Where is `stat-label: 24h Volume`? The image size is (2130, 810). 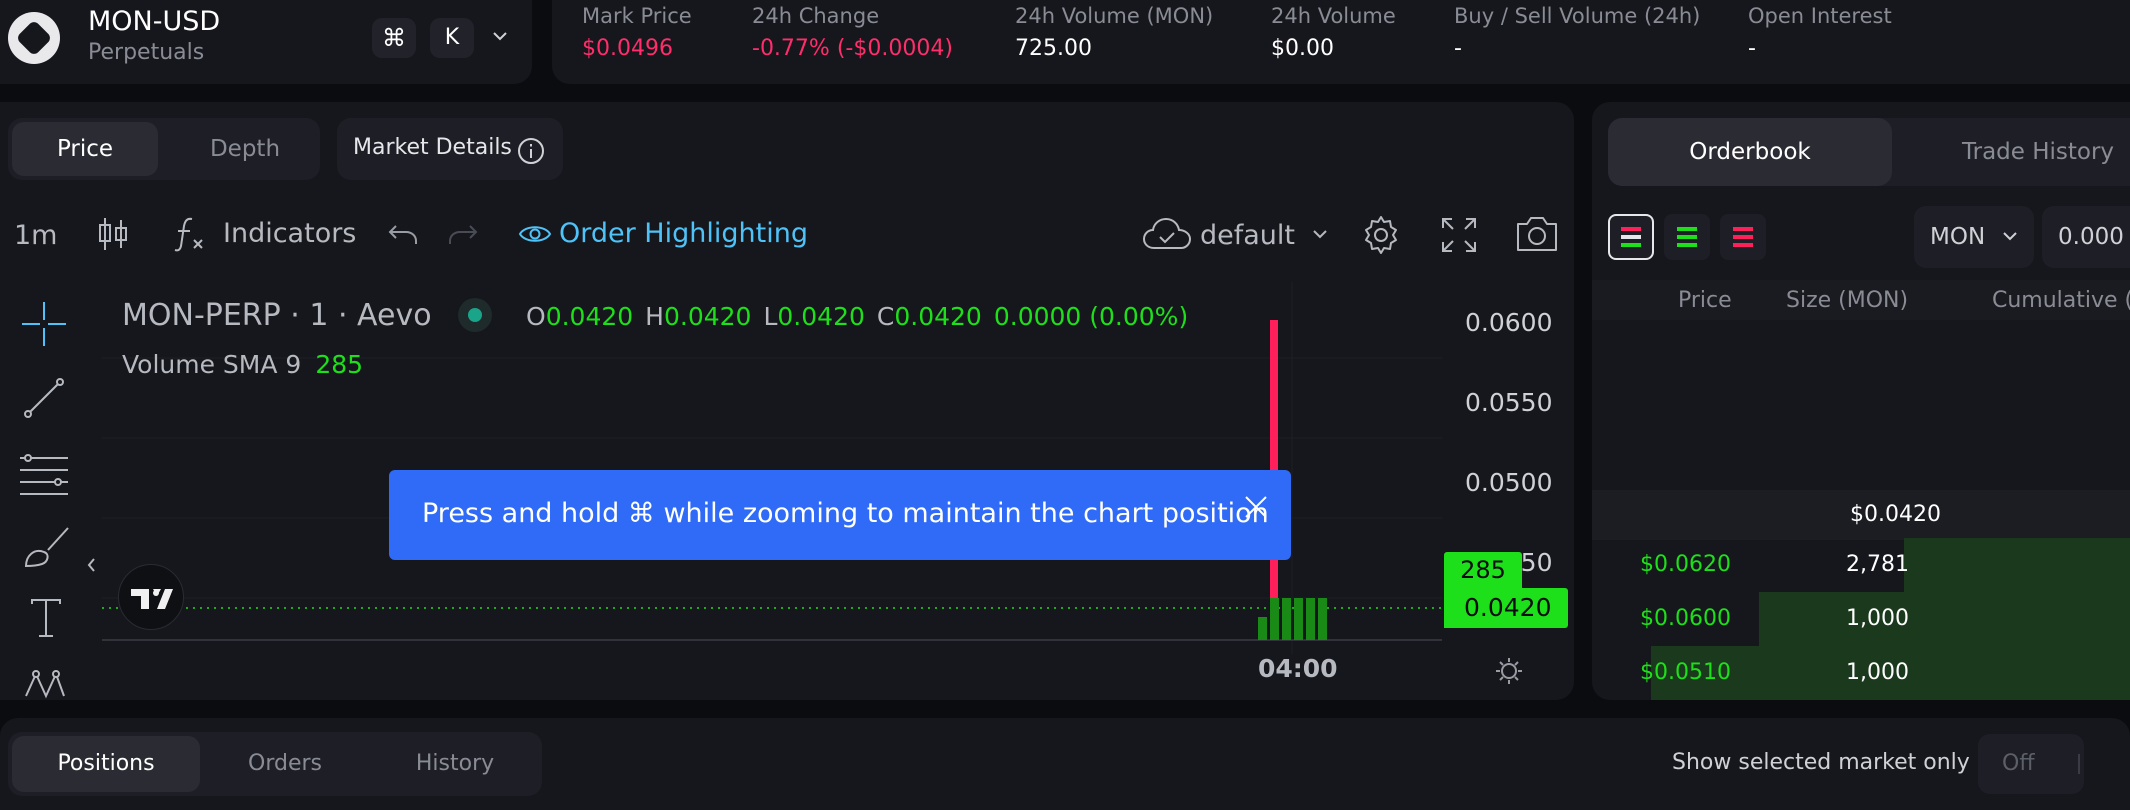
stat-label: 24h Volume is located at coordinates (1333, 16).